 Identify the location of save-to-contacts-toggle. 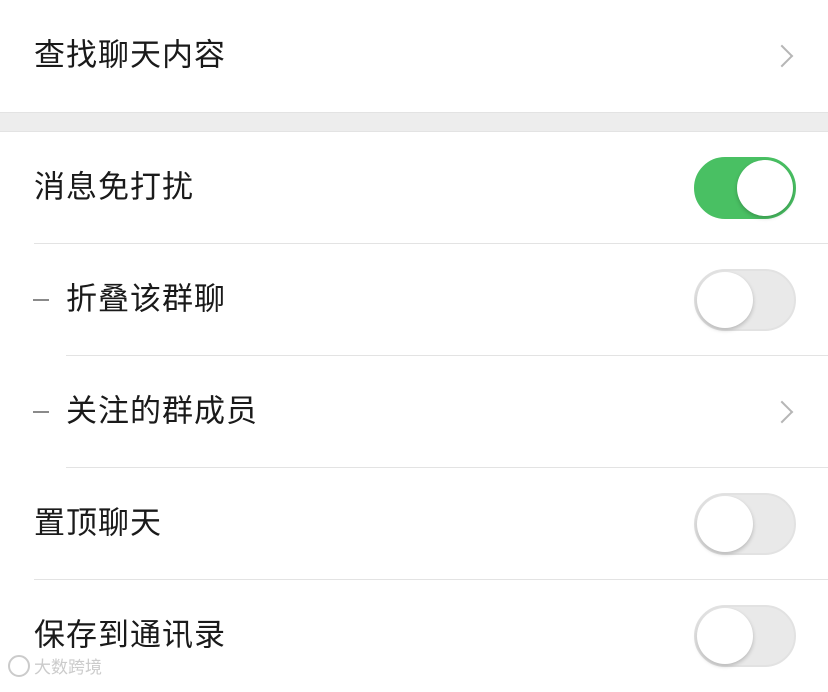
(745, 636).